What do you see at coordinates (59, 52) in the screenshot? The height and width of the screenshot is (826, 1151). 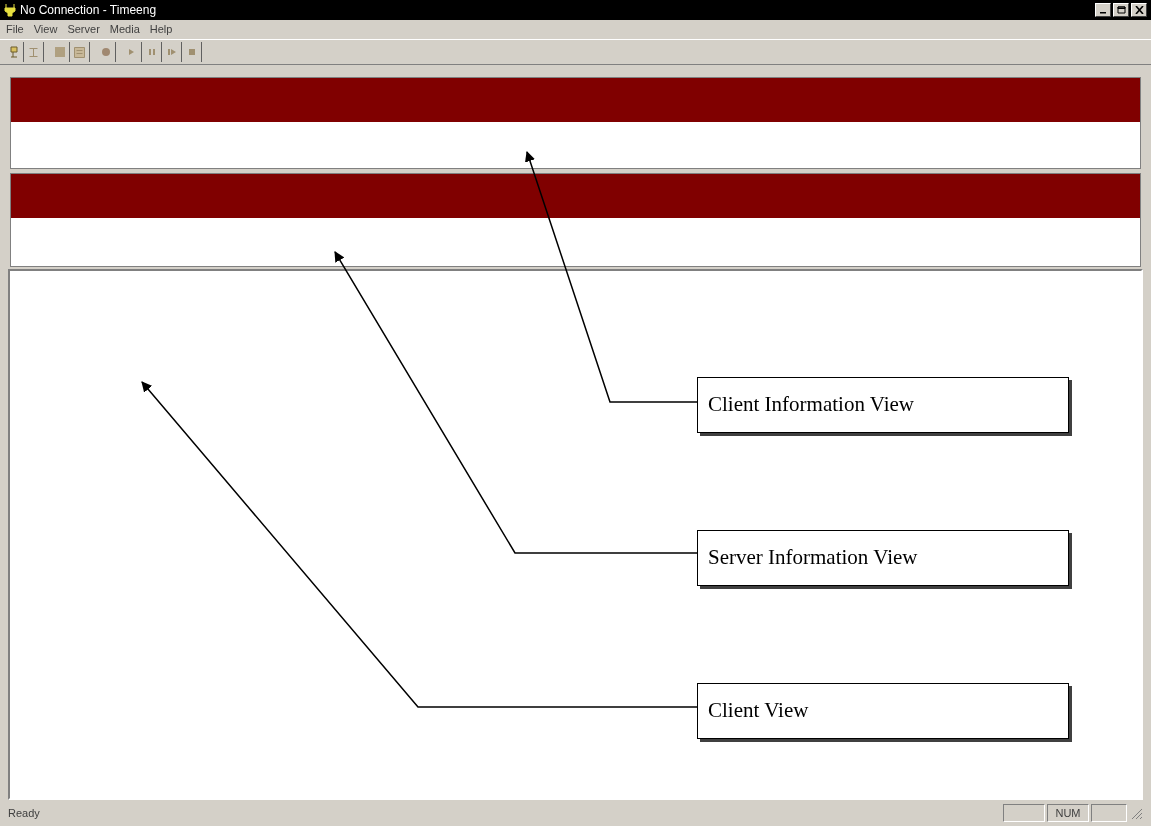 I see `page-icon` at bounding box center [59, 52].